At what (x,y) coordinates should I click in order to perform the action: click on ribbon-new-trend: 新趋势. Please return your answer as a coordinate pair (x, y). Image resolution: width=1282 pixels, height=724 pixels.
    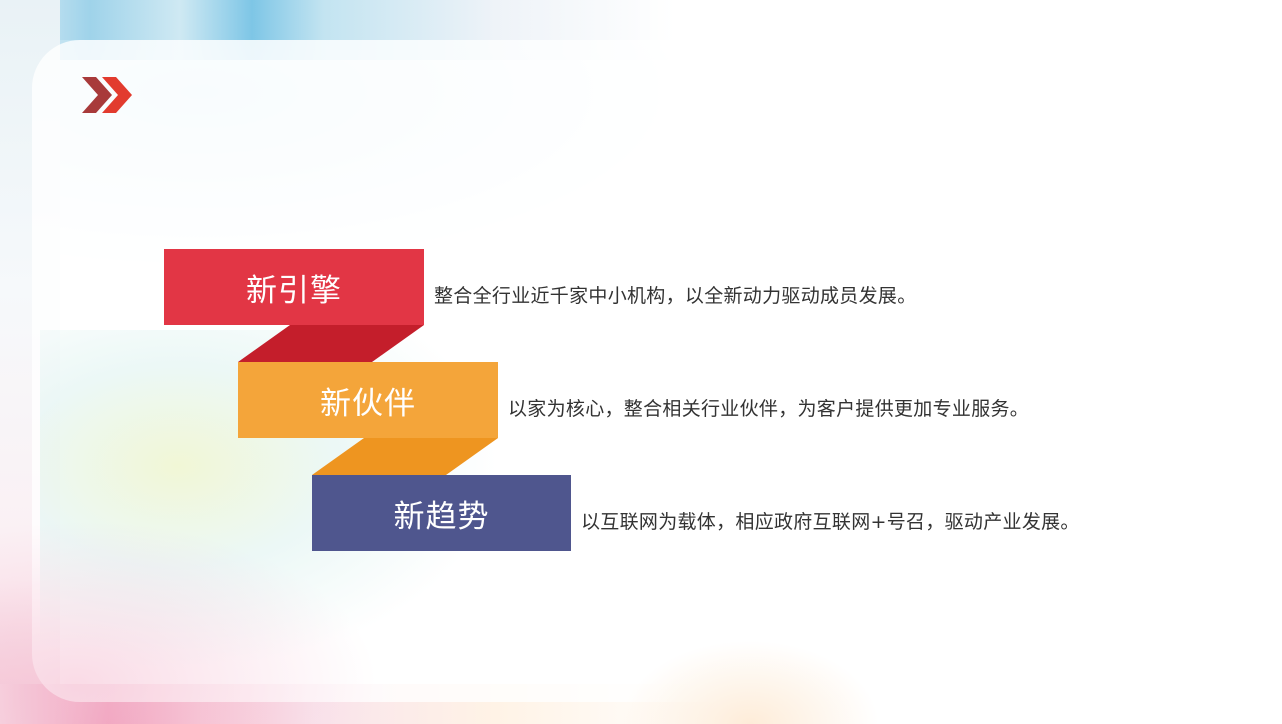
    Looking at the image, I should click on (441, 513).